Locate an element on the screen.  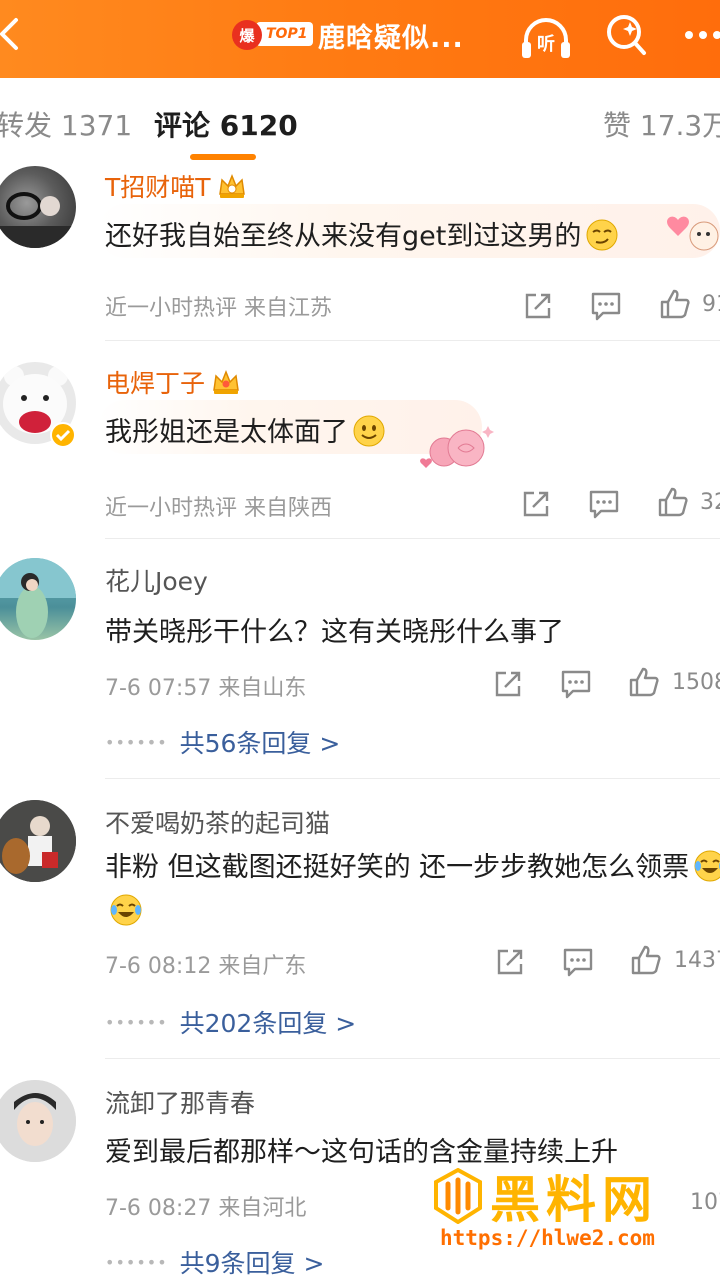
comment-author: 不爱喝奶茶的起司猫 is located at coordinates (217, 822).